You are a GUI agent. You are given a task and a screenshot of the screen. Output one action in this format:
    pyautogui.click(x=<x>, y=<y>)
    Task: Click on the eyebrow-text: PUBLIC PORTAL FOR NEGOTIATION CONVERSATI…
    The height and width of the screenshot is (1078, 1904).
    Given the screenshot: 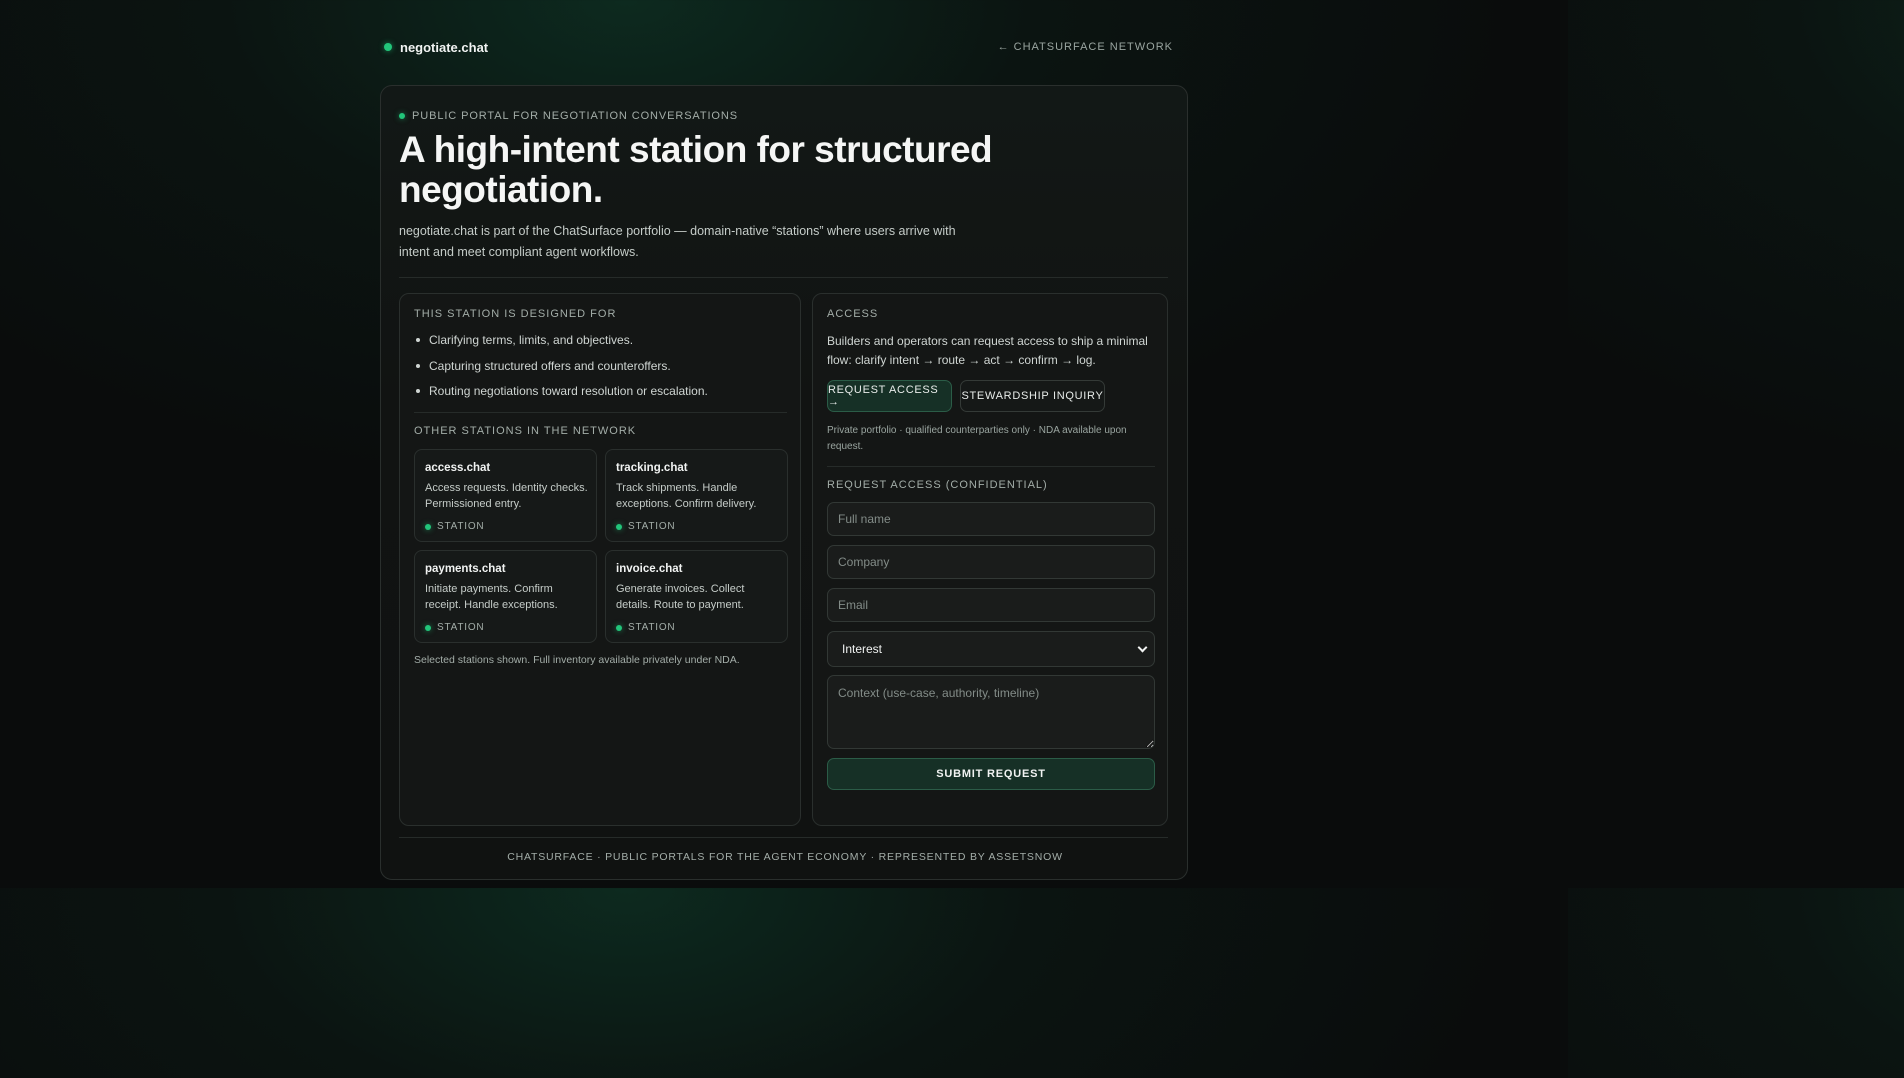 What is the action you would take?
    pyautogui.click(x=575, y=116)
    